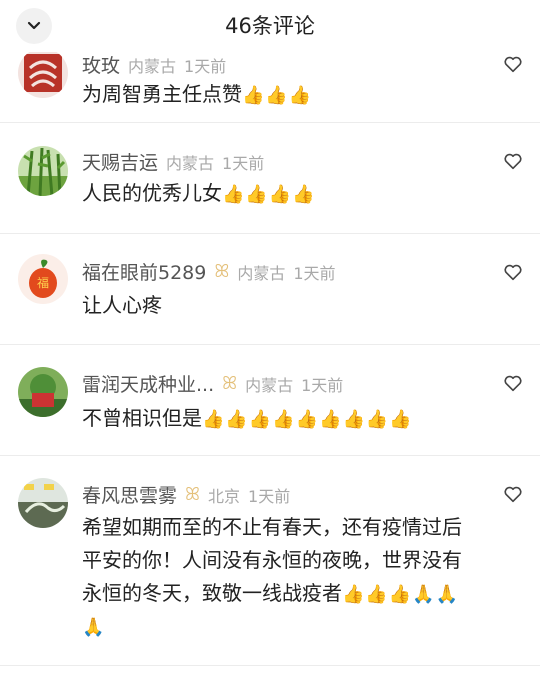 The height and width of the screenshot is (696, 540). What do you see at coordinates (401, 594) in the screenshot?
I see `thumbs-pray-emoji: 👍👍👍🙏🙏` at bounding box center [401, 594].